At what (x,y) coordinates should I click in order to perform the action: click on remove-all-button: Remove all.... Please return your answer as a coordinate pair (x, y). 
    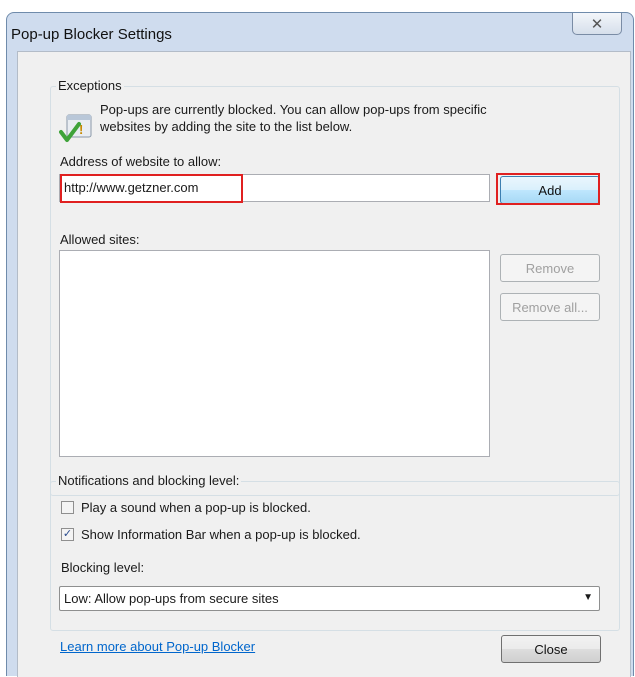
    Looking at the image, I should click on (550, 307).